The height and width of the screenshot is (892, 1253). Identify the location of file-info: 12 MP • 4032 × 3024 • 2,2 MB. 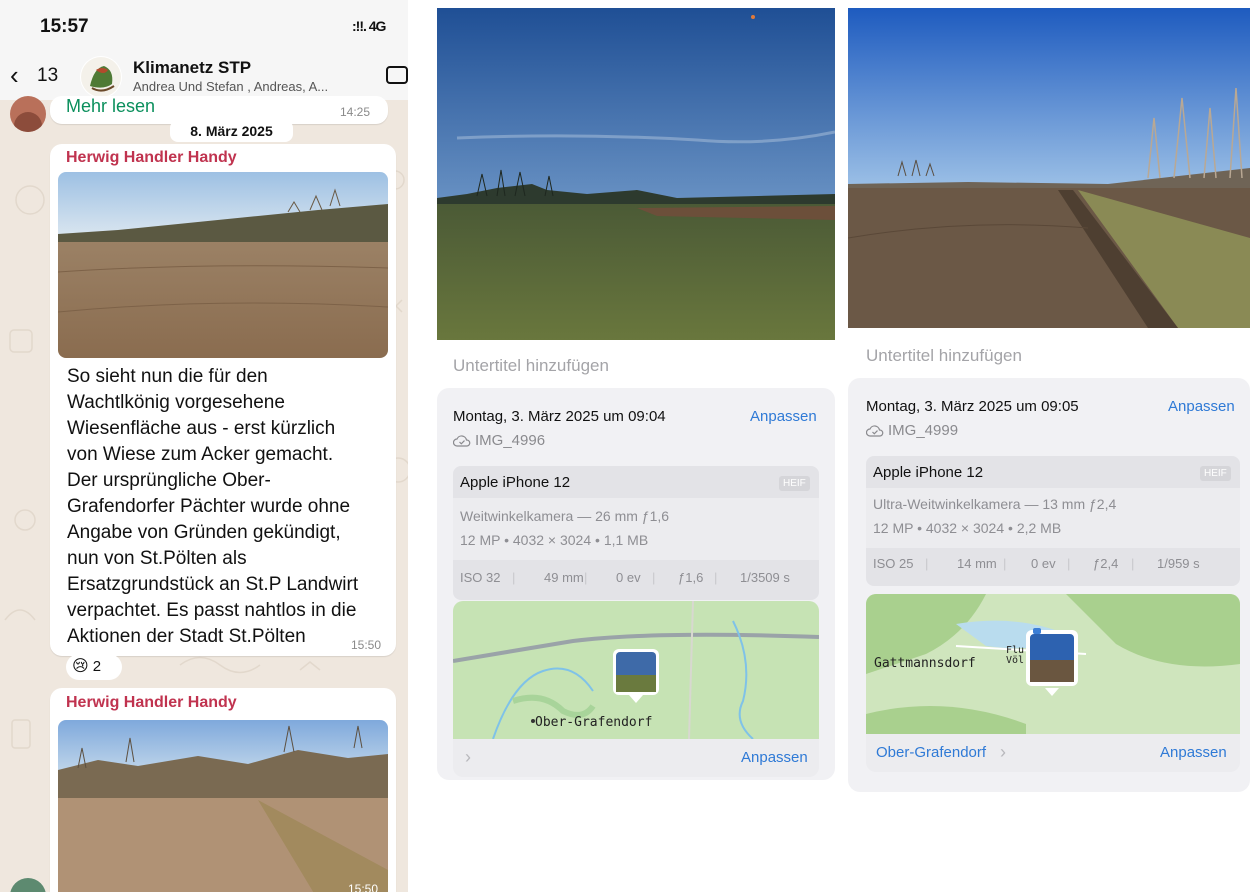
(967, 528).